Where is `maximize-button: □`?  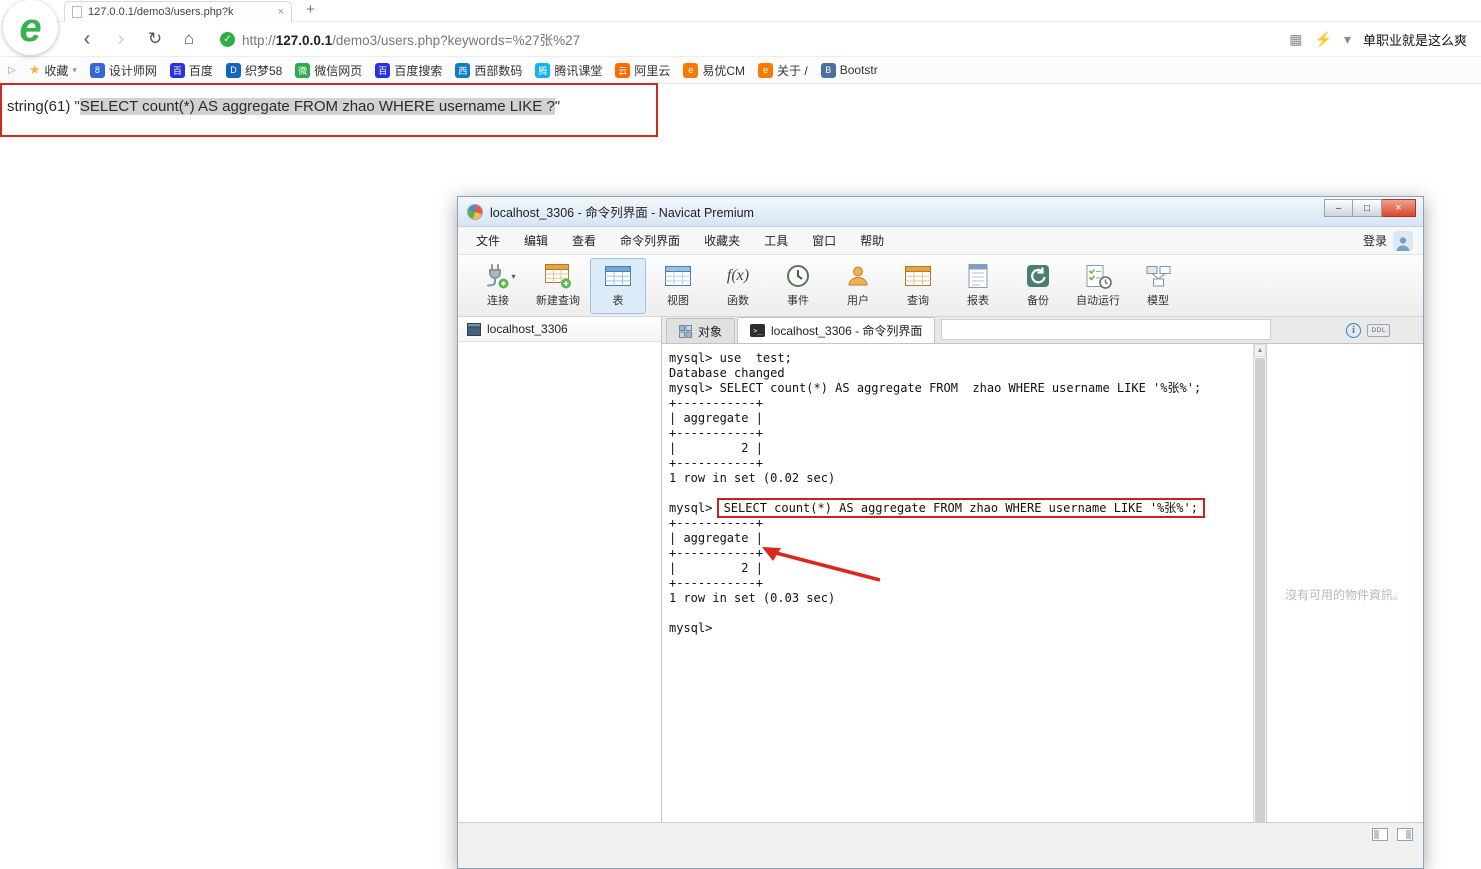 maximize-button: □ is located at coordinates (1367, 208).